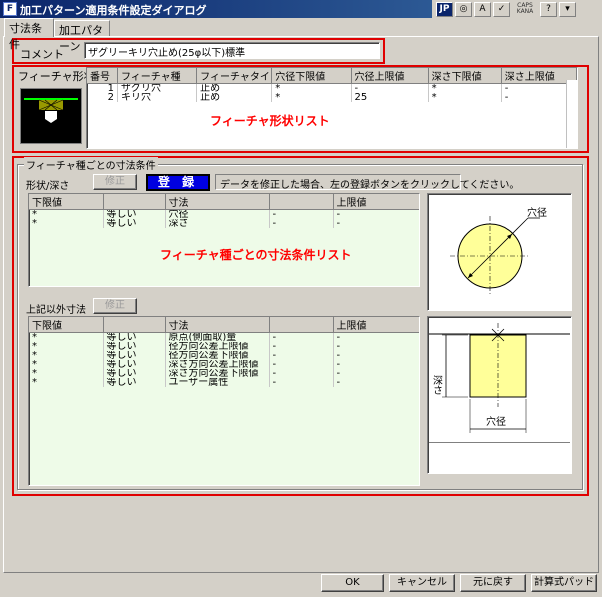 This screenshot has width=602, height=597. What do you see at coordinates (270, 121) in the screenshot?
I see `feature-shape-list-annotation: フィーチャ形状リスト` at bounding box center [270, 121].